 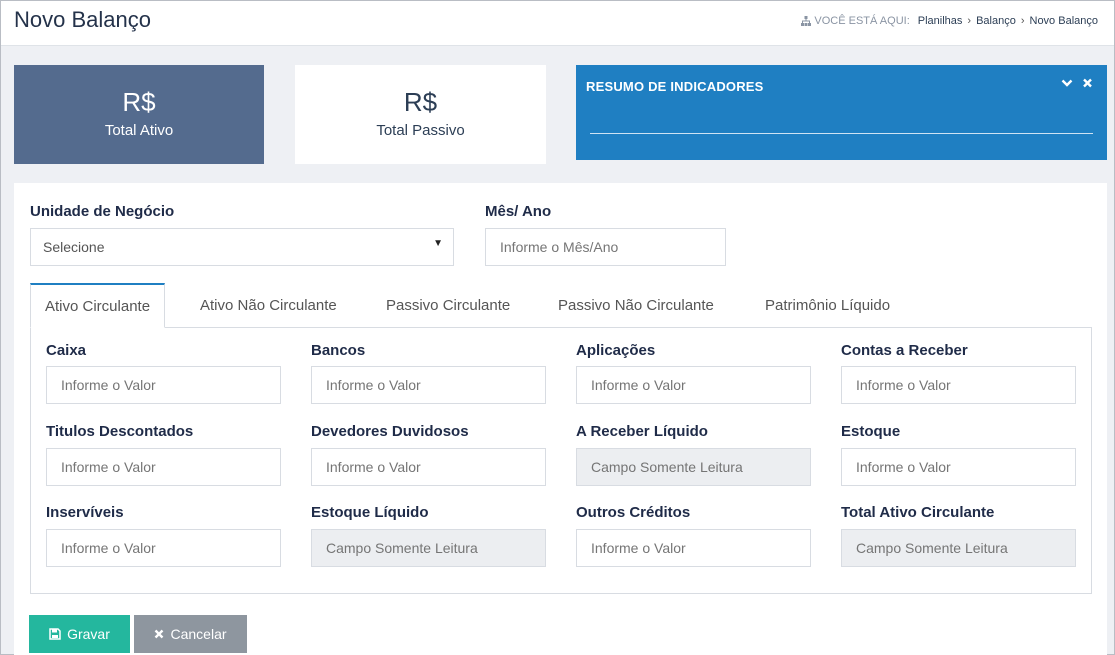 What do you see at coordinates (806, 21) in the screenshot?
I see `sitemap-icon` at bounding box center [806, 21].